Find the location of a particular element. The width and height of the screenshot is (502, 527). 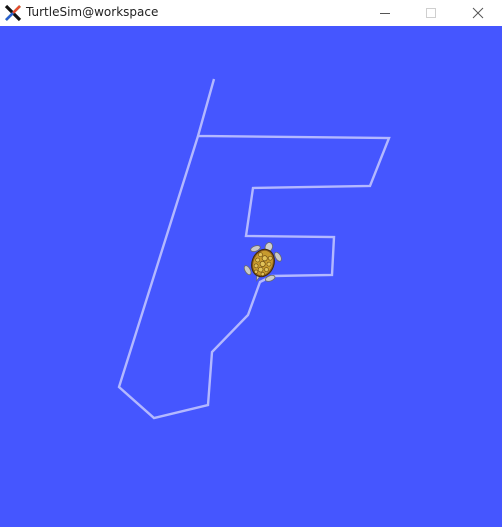

close-button is located at coordinates (478, 13).